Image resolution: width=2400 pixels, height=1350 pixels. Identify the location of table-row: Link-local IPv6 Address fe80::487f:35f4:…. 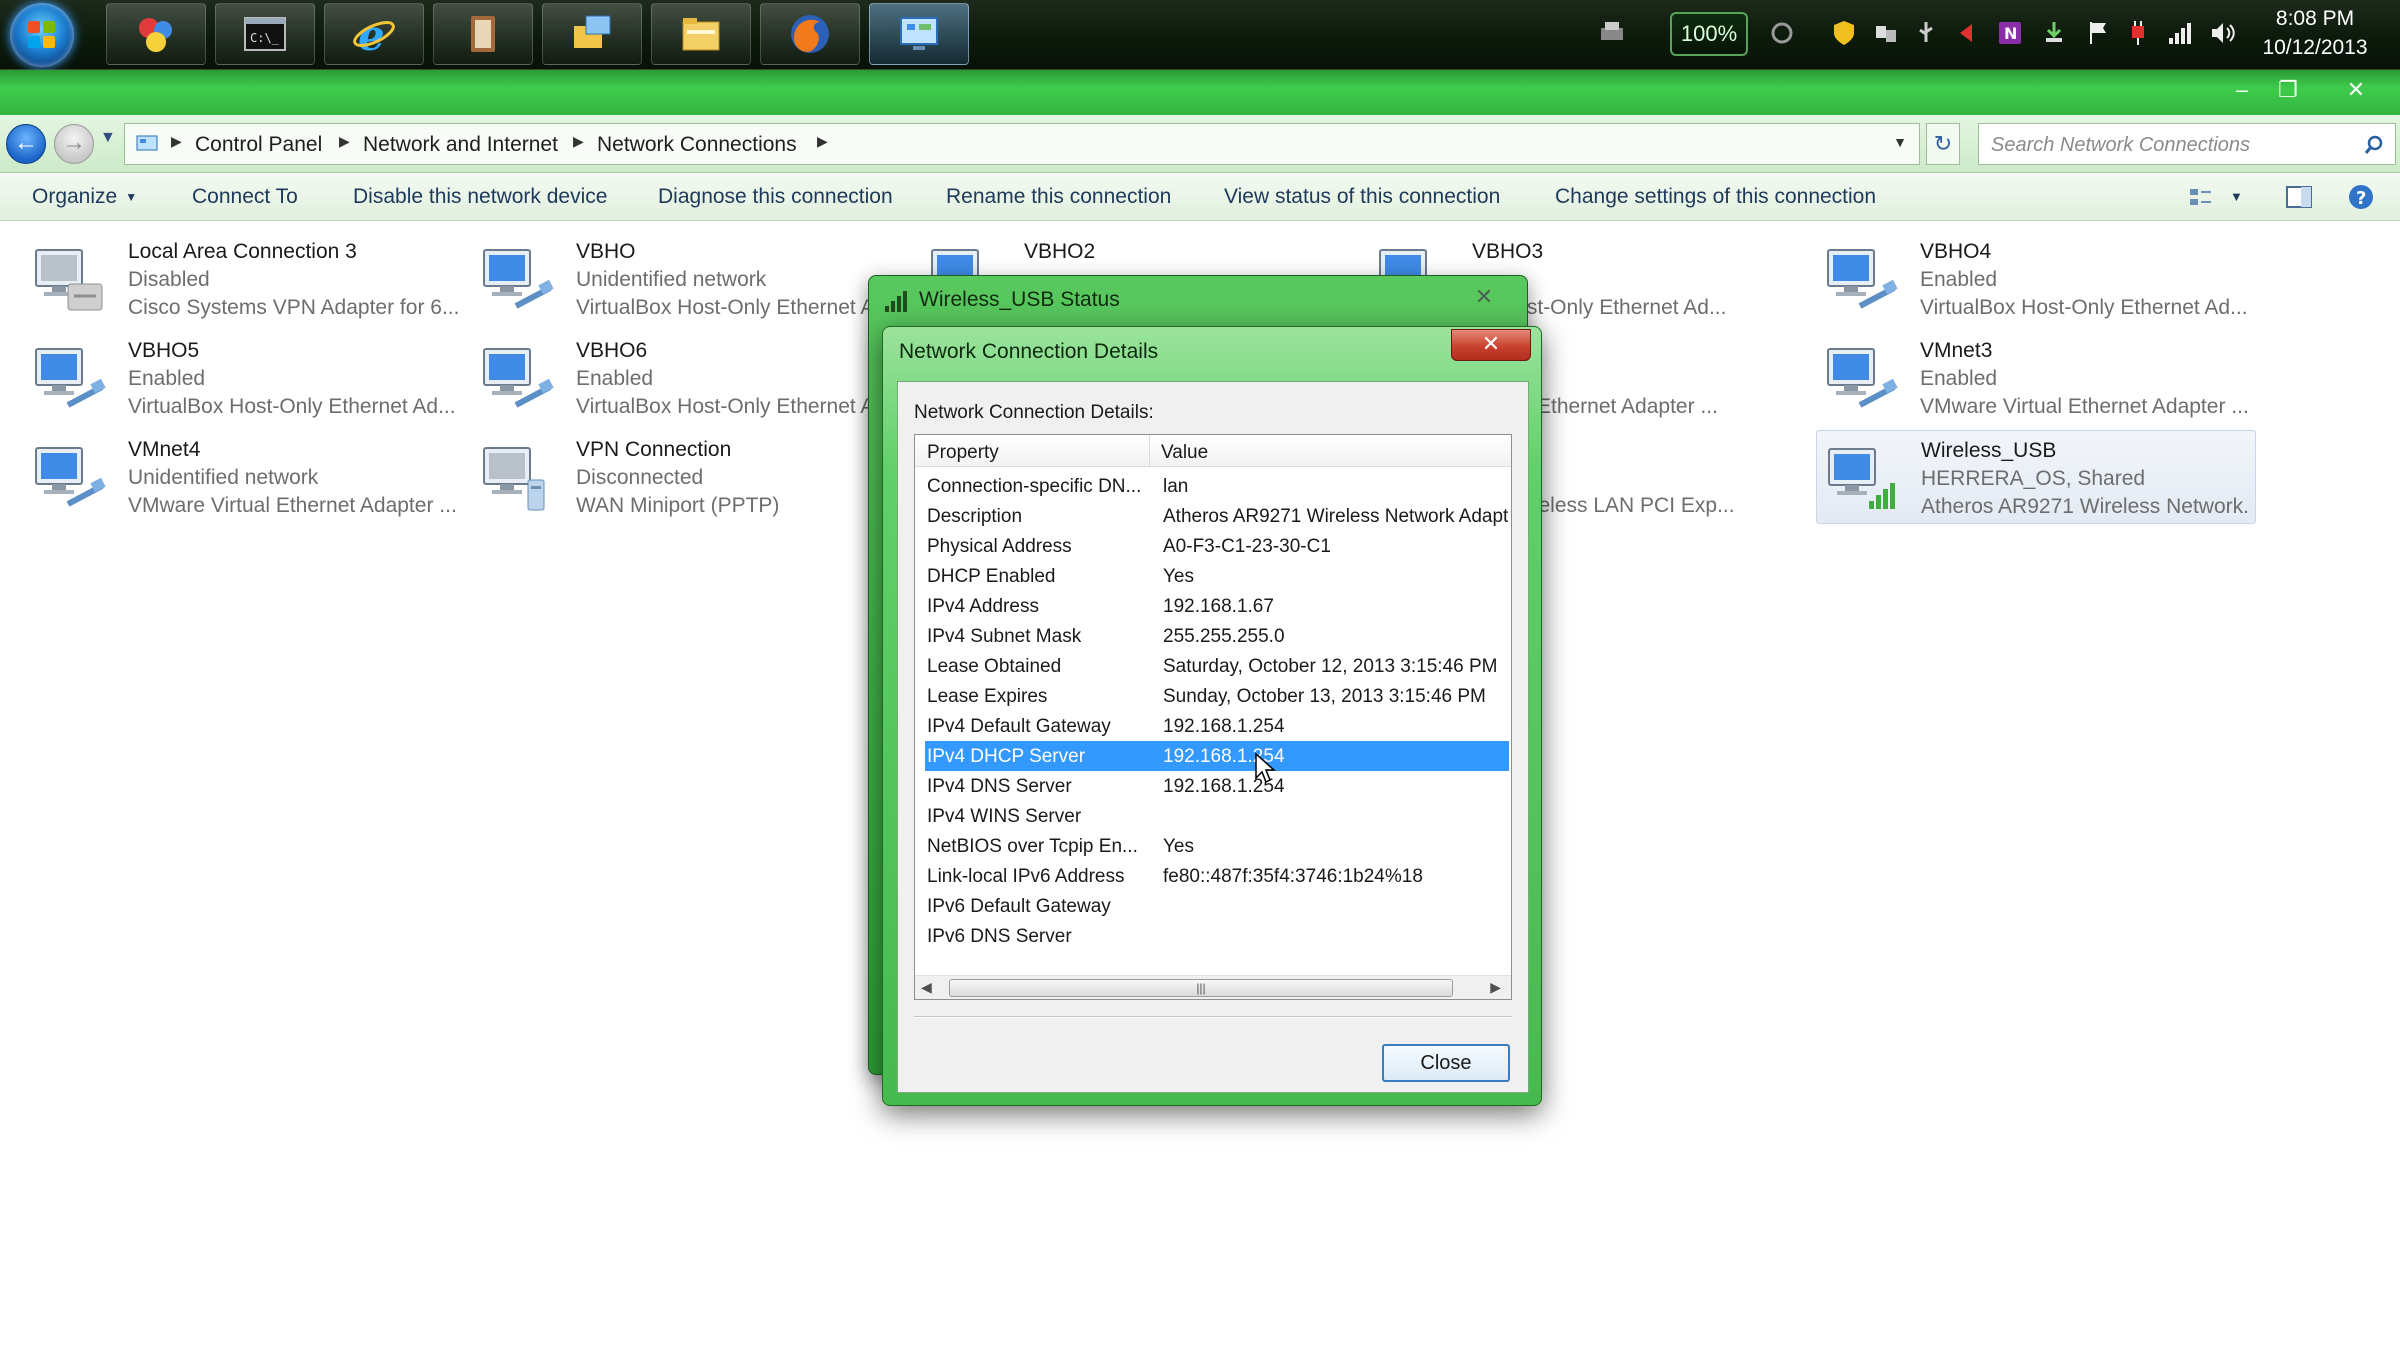
(1217, 876).